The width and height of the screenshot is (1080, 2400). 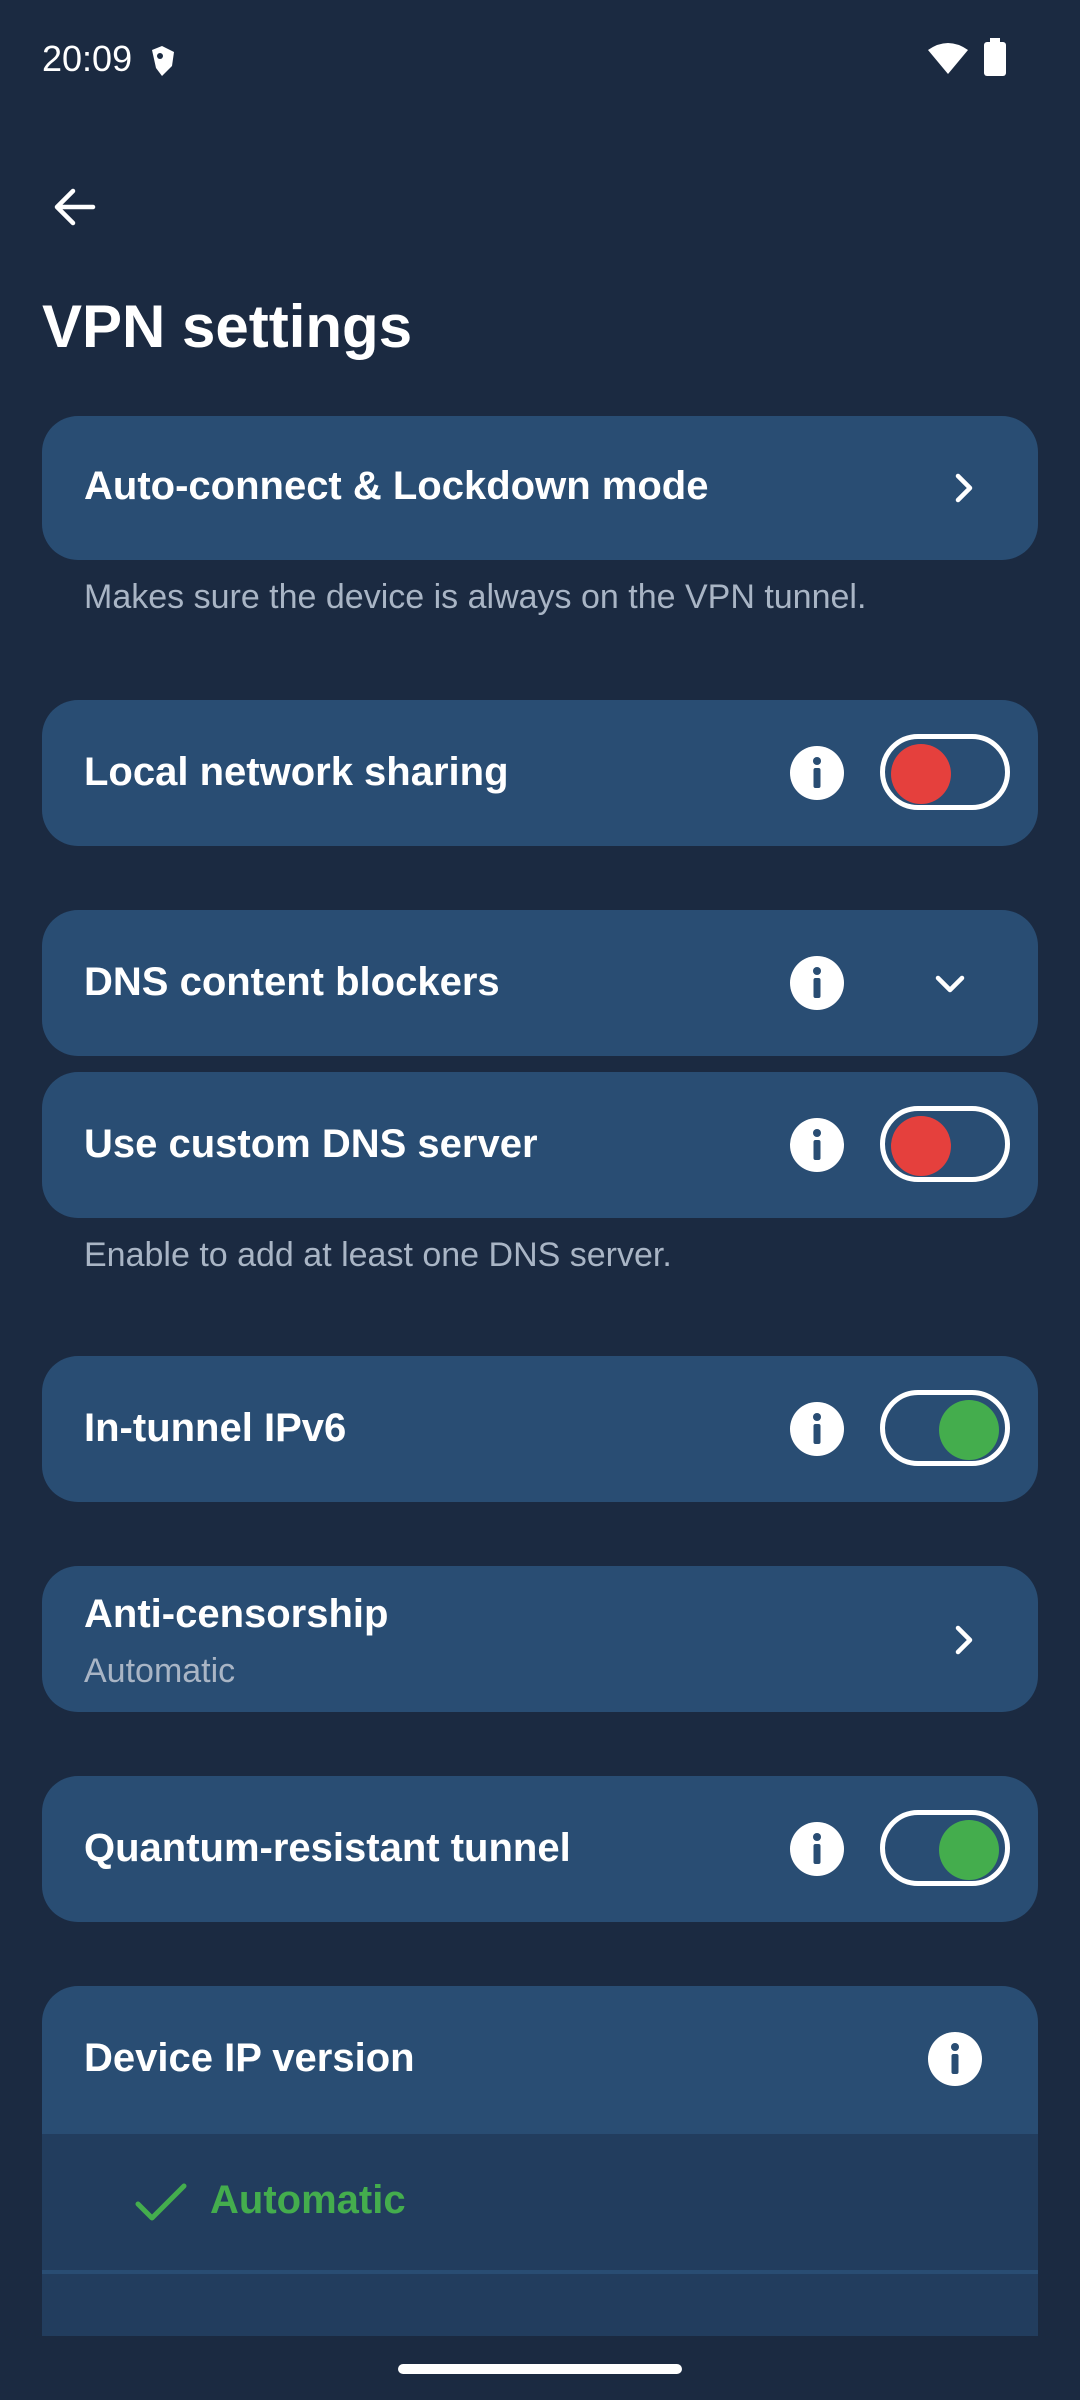 What do you see at coordinates (308, 2200) in the screenshot?
I see `device-ip-option-label: Automatic` at bounding box center [308, 2200].